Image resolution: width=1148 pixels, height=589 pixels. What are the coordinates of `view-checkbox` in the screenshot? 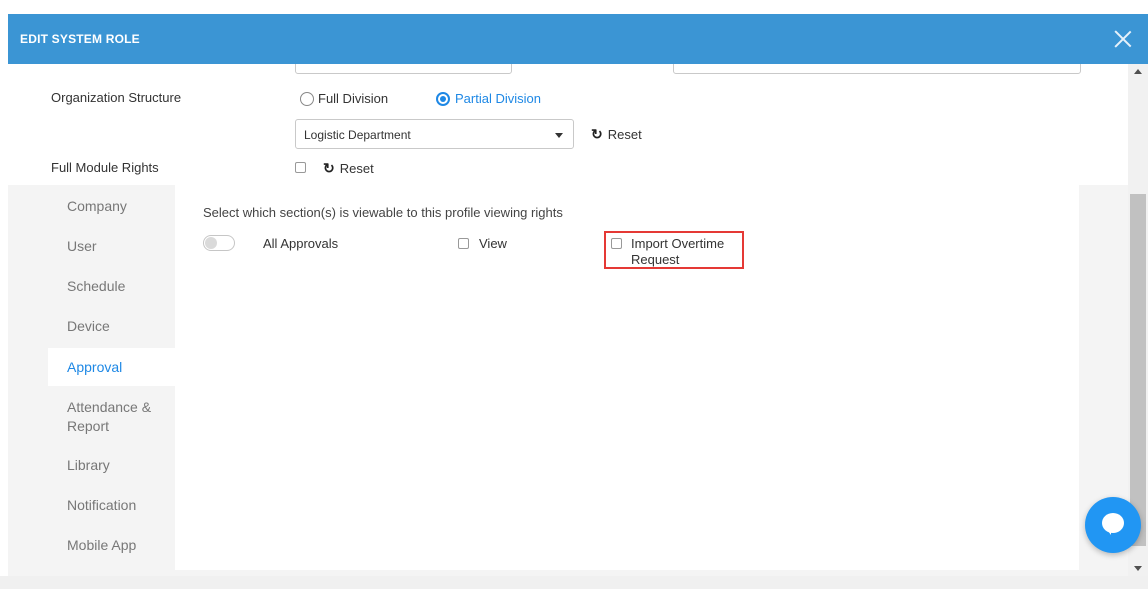 It's located at (463, 243).